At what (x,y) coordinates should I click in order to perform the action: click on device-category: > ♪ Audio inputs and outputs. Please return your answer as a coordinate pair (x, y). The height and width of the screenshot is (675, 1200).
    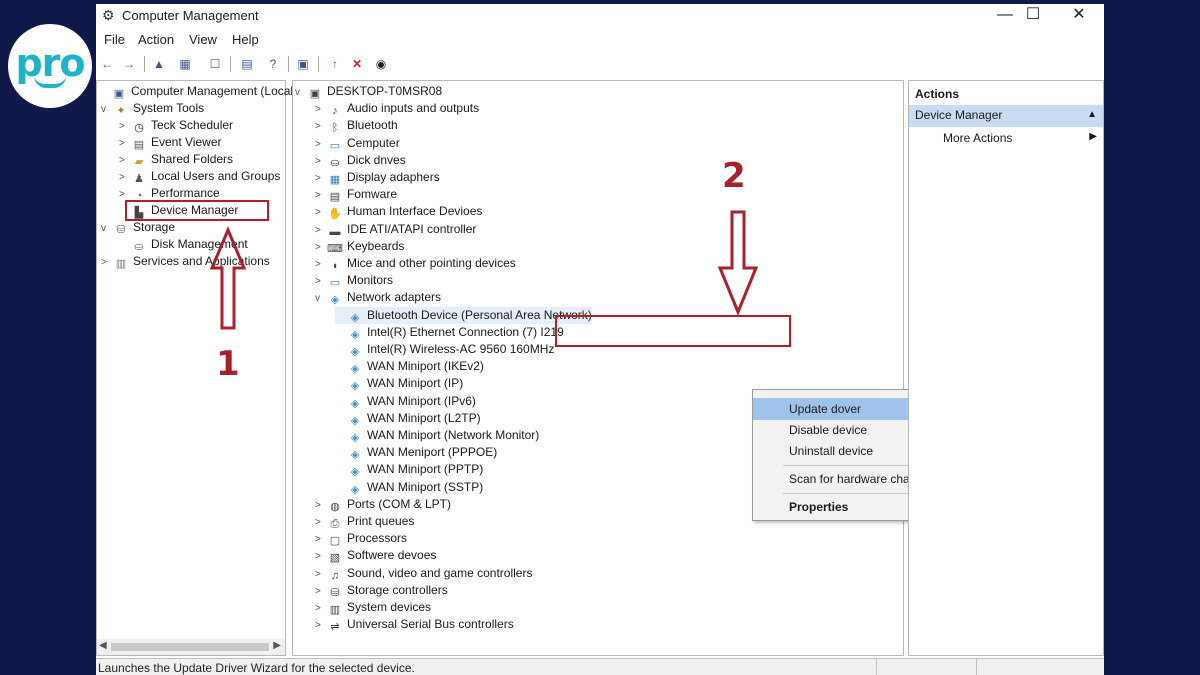
    Looking at the image, I should click on (397, 108).